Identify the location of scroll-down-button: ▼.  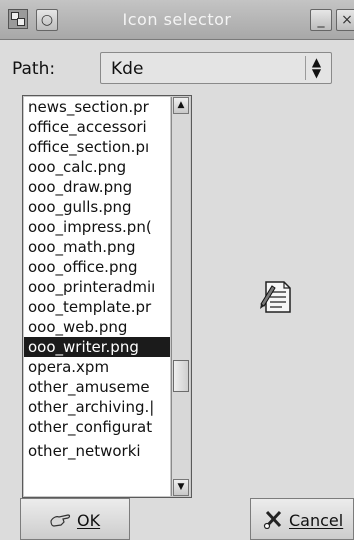
(181, 487).